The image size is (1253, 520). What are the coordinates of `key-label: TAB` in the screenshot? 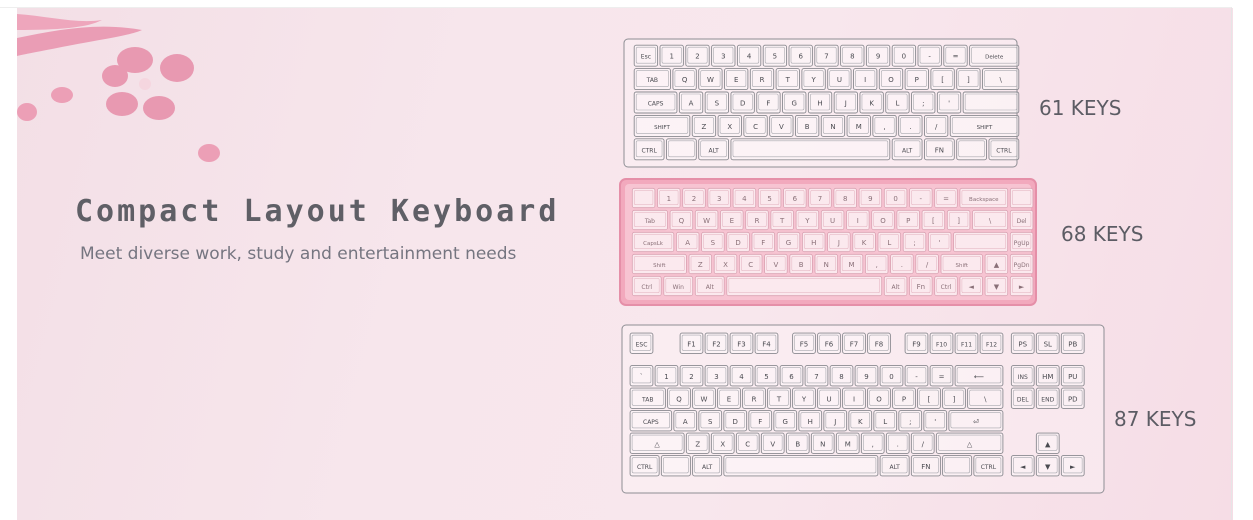 It's located at (652, 80).